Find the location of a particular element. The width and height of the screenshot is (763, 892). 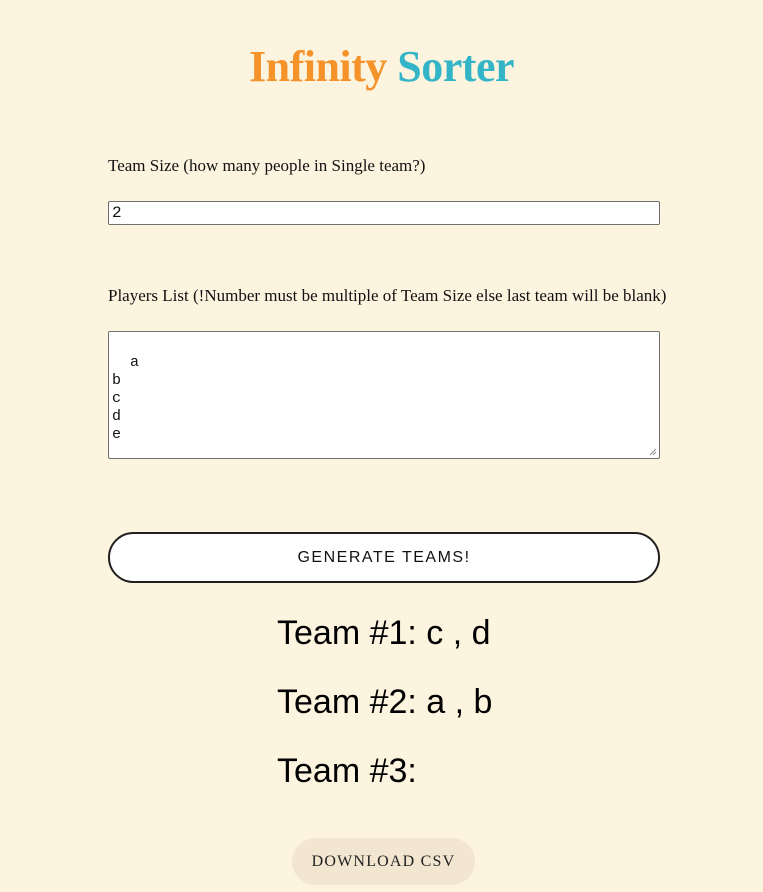

players-list-textarea: a b c d e is located at coordinates (384, 395).